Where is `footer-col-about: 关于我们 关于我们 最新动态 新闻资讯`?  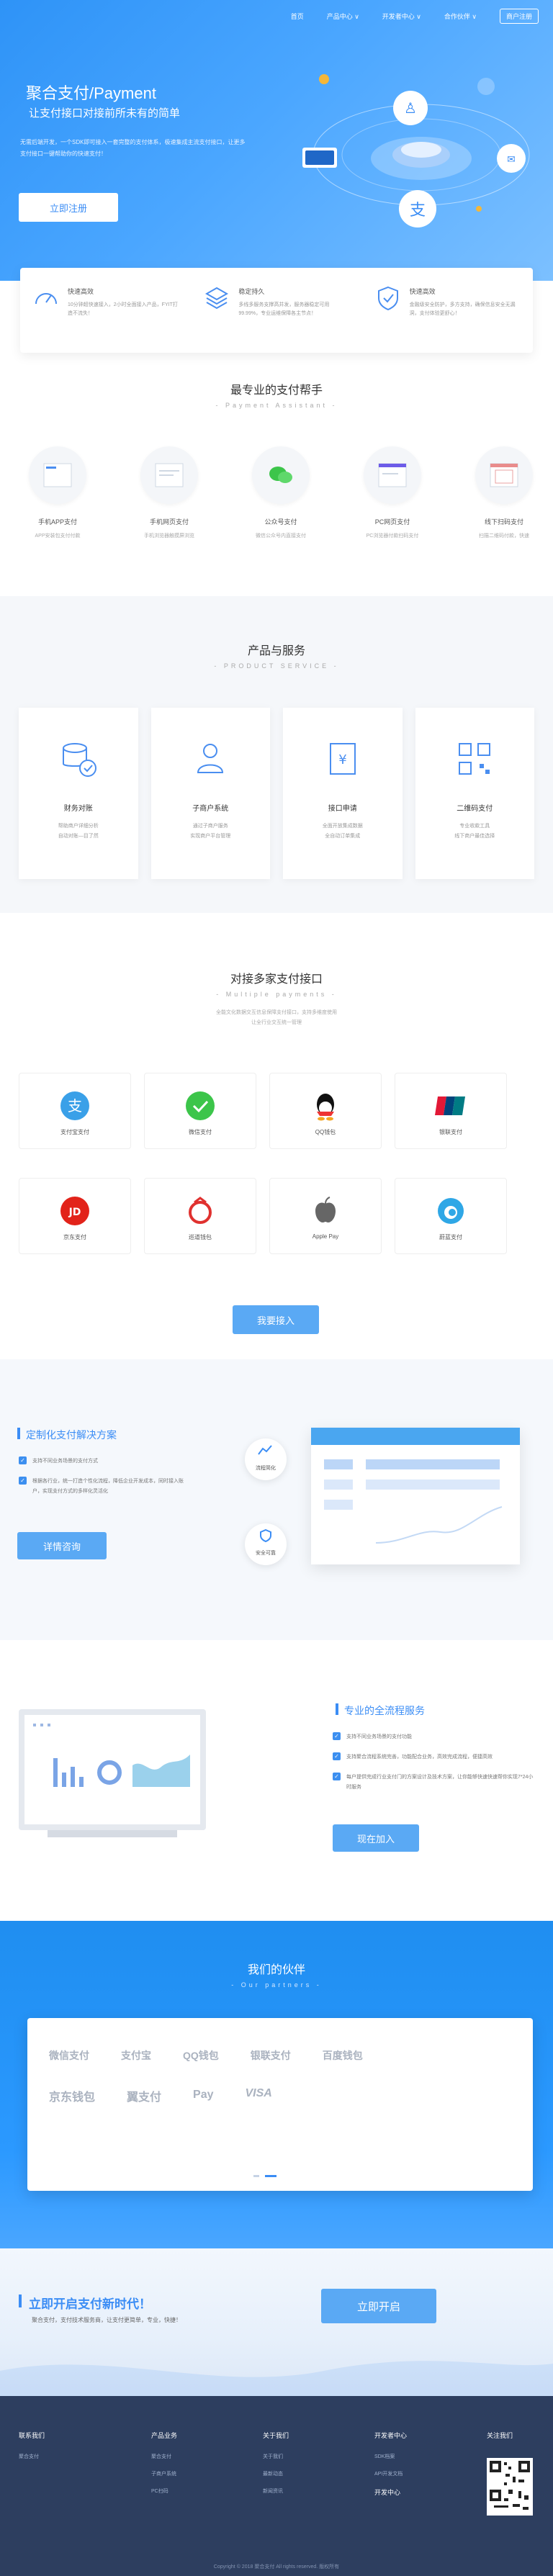
footer-col-about: 关于我们 关于我们 最新动态 新闻资讯 is located at coordinates (276, 2463).